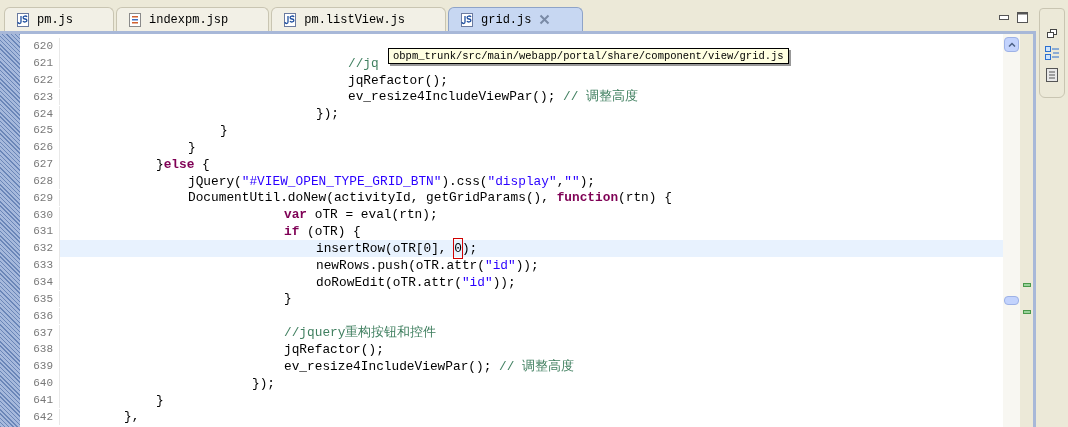  I want to click on editor-tab: indexpm.jsp, so click(193, 19).